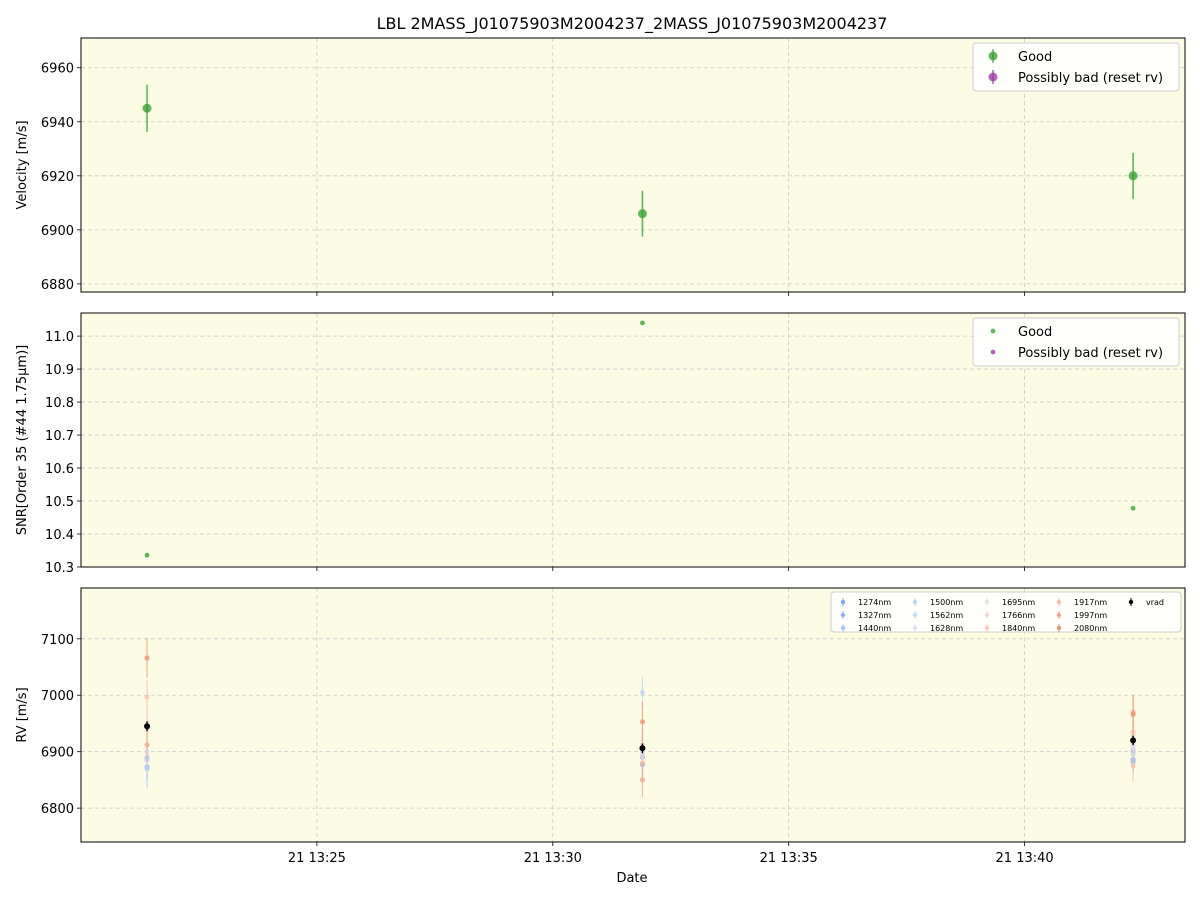  What do you see at coordinates (1090, 602) in the screenshot?
I see `legend-label: 1917nm` at bounding box center [1090, 602].